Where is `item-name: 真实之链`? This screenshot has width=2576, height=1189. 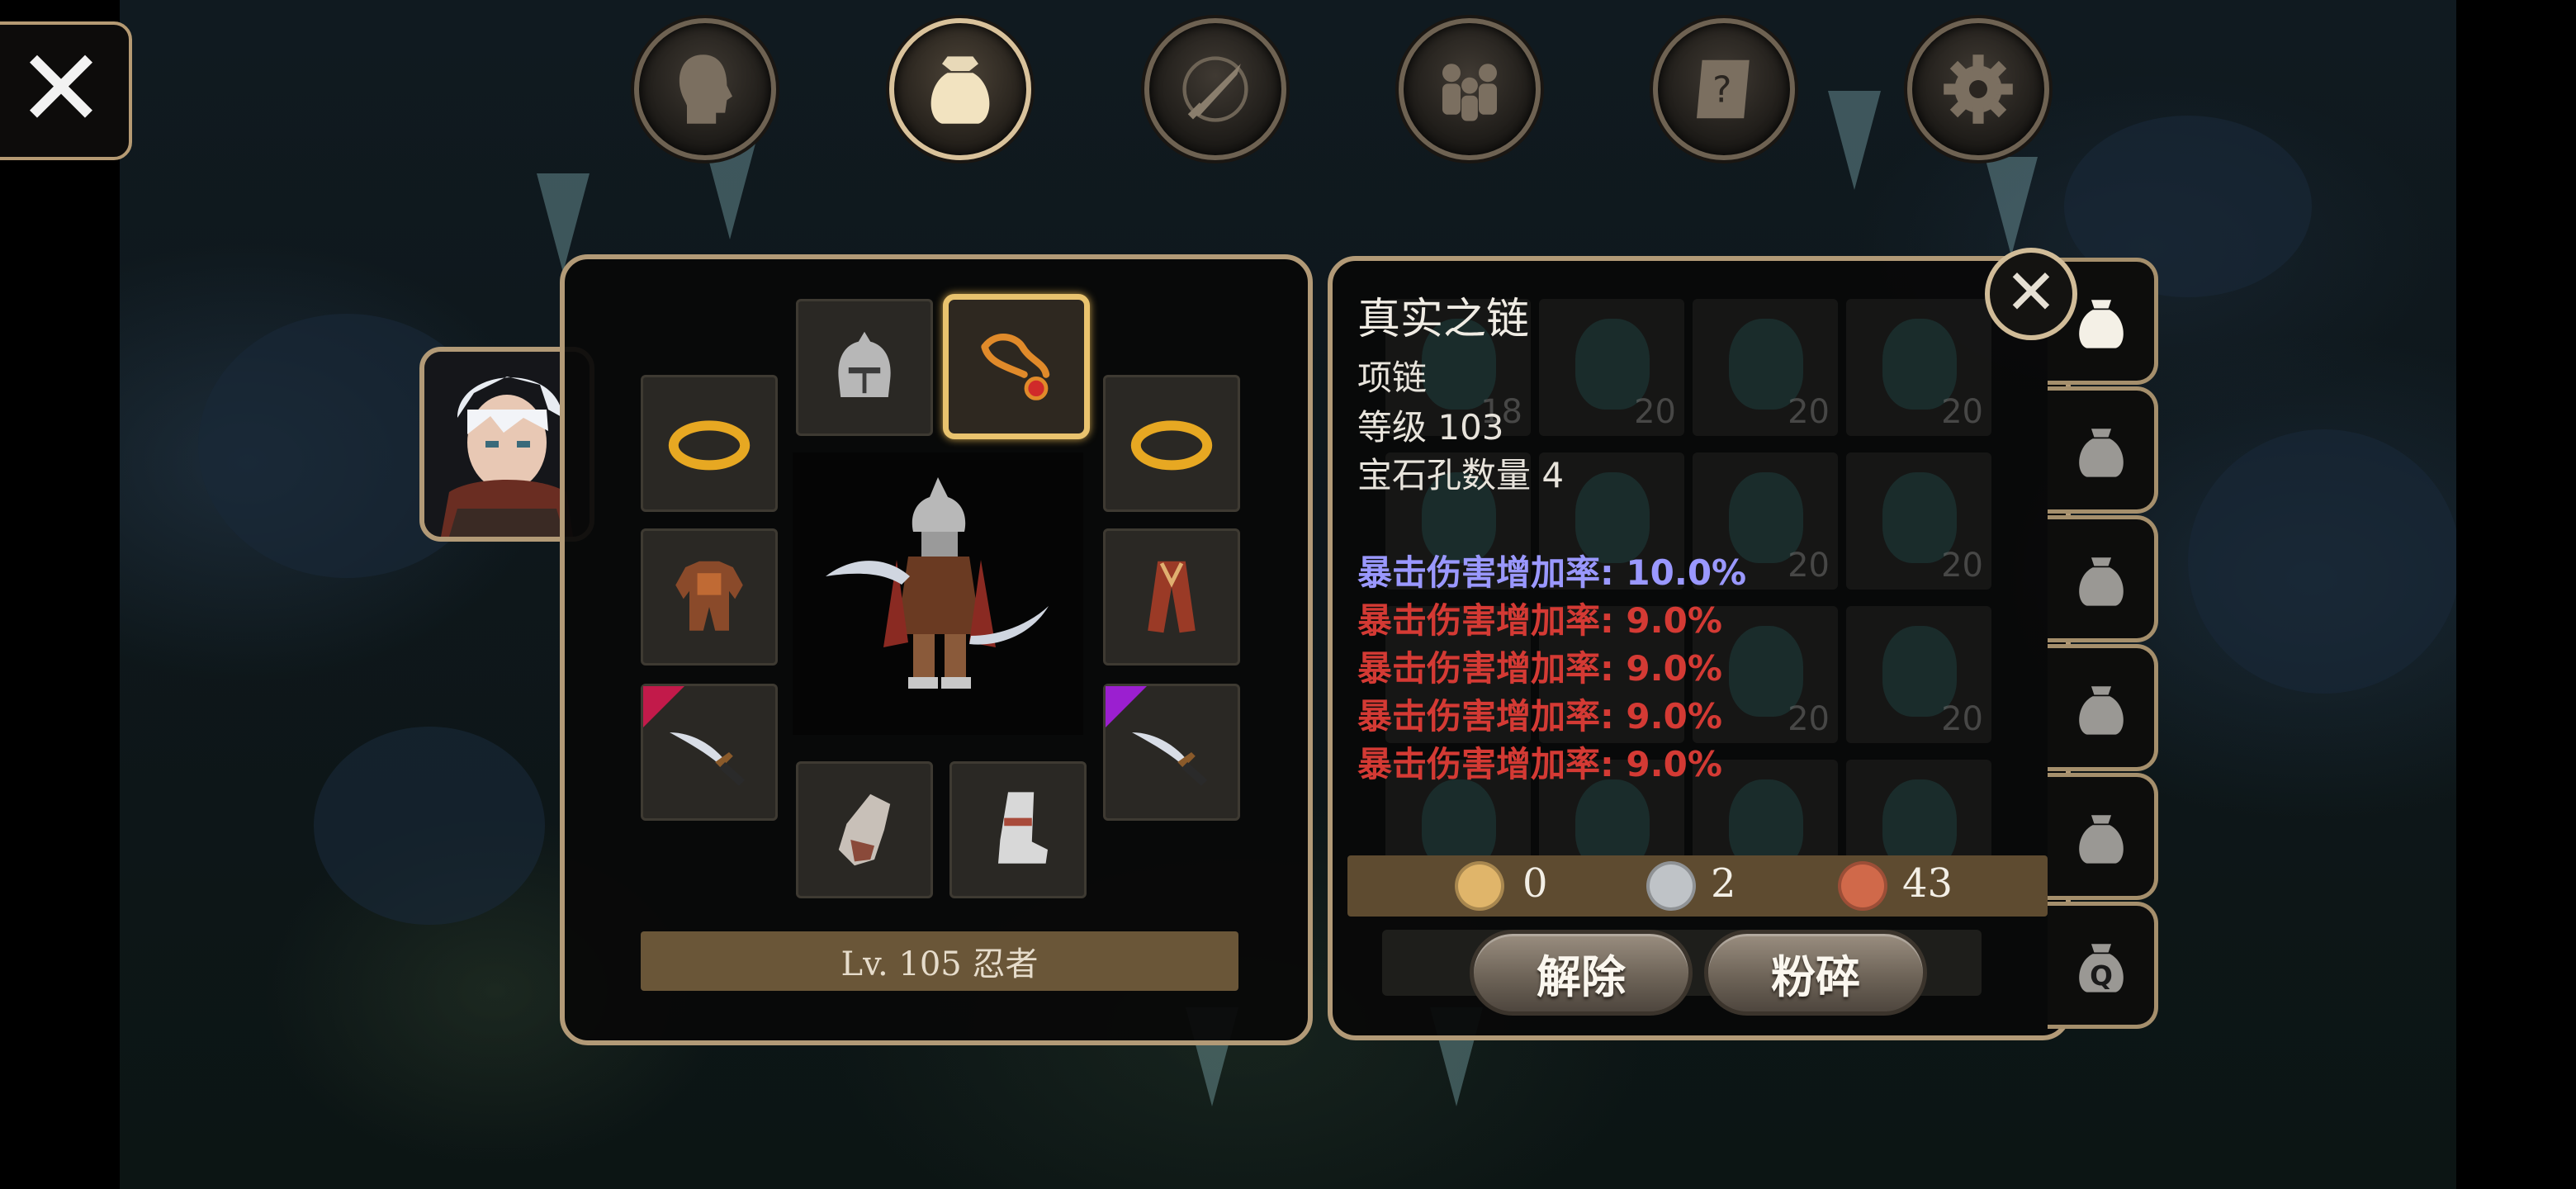
item-name: 真实之链 is located at coordinates (1443, 319).